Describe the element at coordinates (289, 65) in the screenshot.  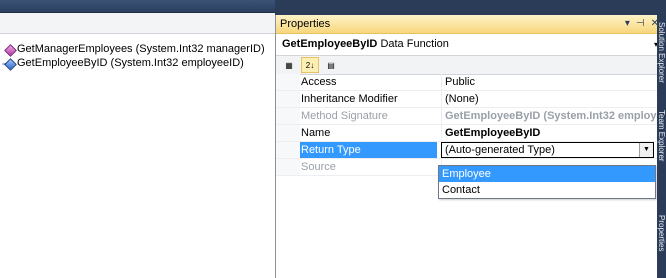
I see `categorized-icon: ▦` at that location.